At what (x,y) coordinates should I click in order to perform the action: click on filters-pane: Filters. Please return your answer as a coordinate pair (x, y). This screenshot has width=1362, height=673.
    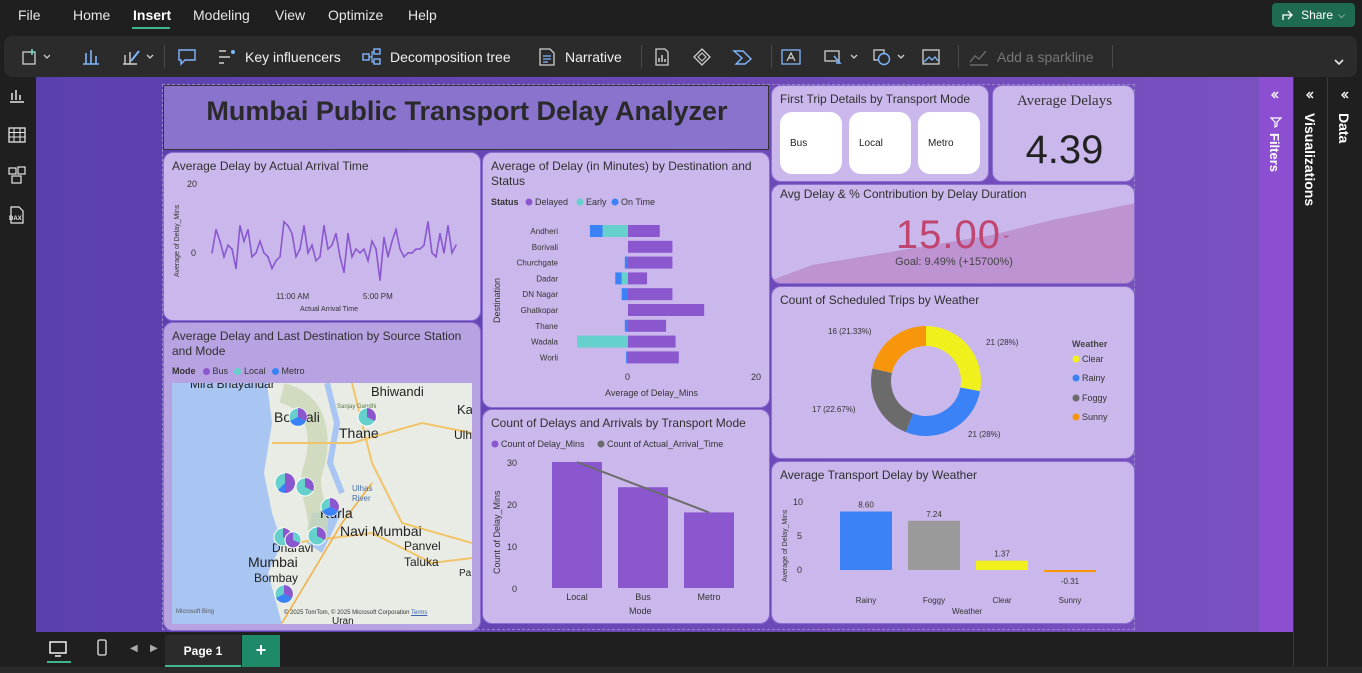
    Looking at the image, I should click on (1276, 354).